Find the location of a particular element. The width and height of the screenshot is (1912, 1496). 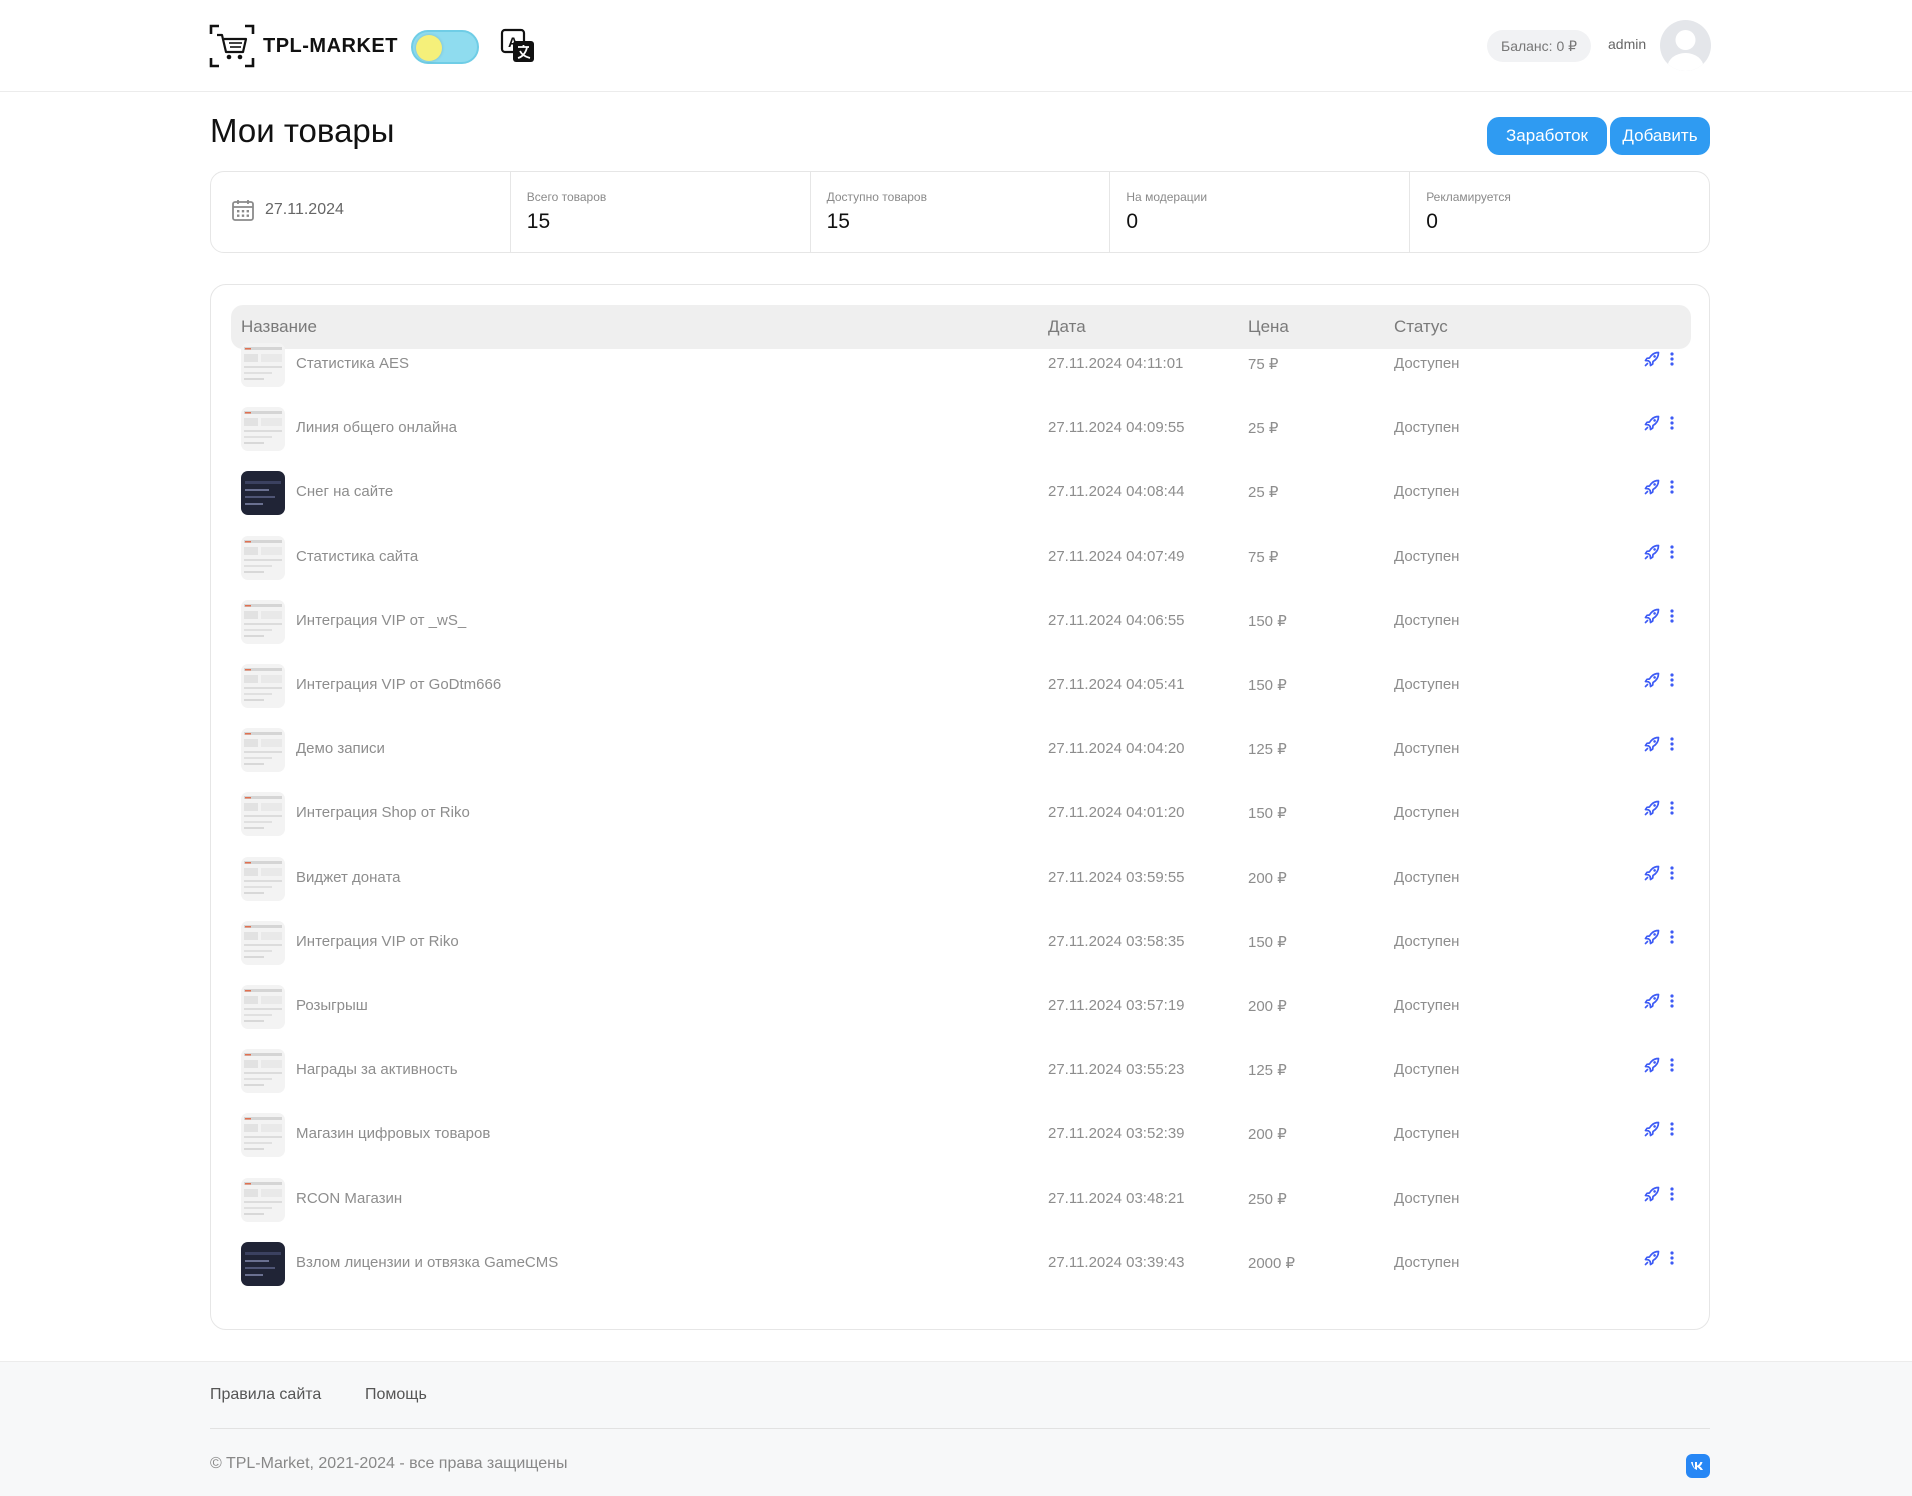

product-date: 27.11.2024 04:04:20 is located at coordinates (1116, 749).